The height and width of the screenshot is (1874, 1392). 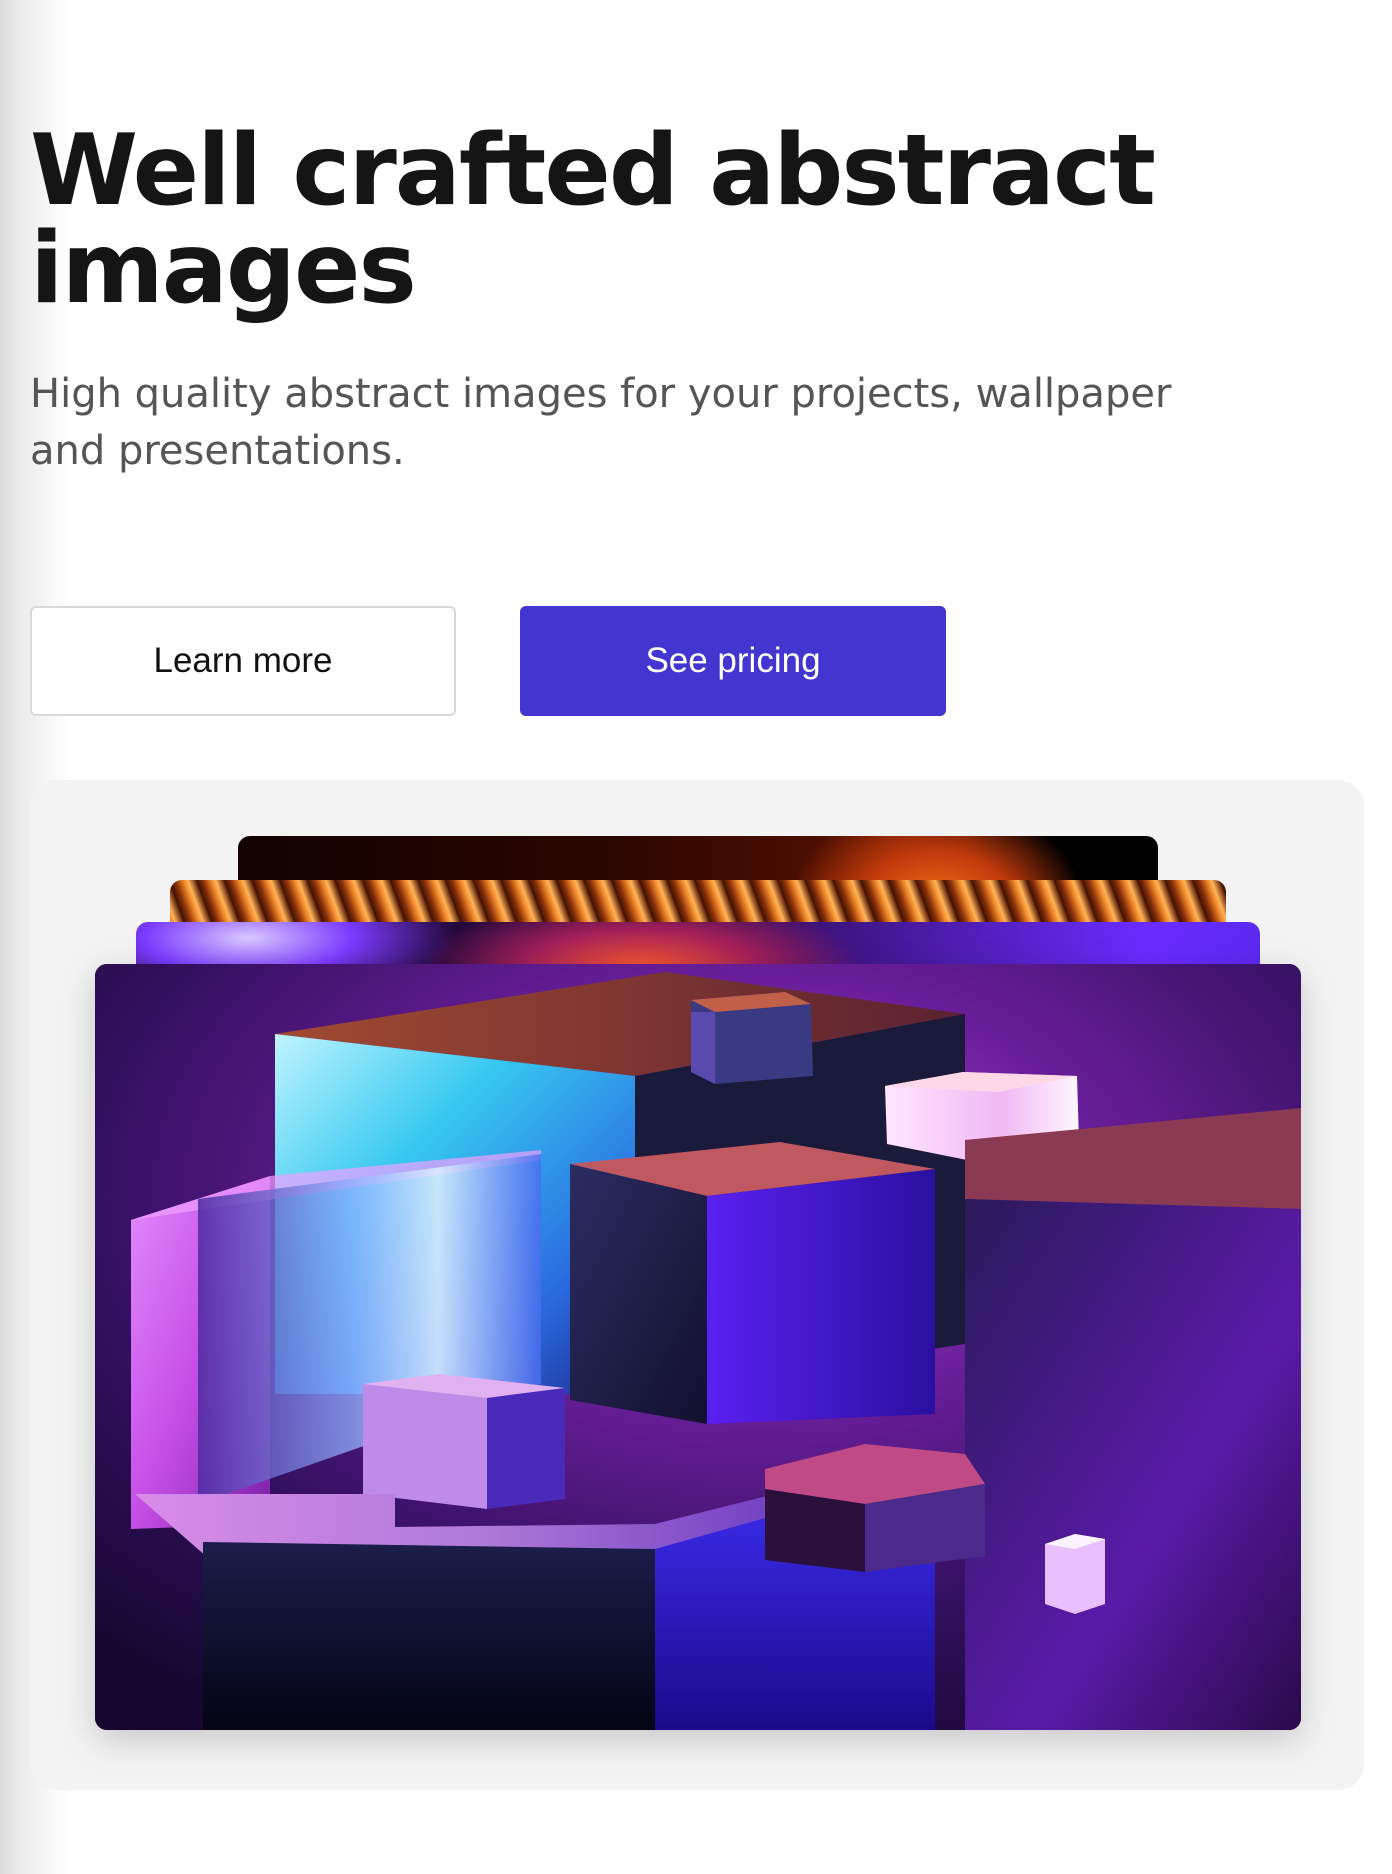 What do you see at coordinates (593, 220) in the screenshot?
I see `hero-title: Well crafted abstract images` at bounding box center [593, 220].